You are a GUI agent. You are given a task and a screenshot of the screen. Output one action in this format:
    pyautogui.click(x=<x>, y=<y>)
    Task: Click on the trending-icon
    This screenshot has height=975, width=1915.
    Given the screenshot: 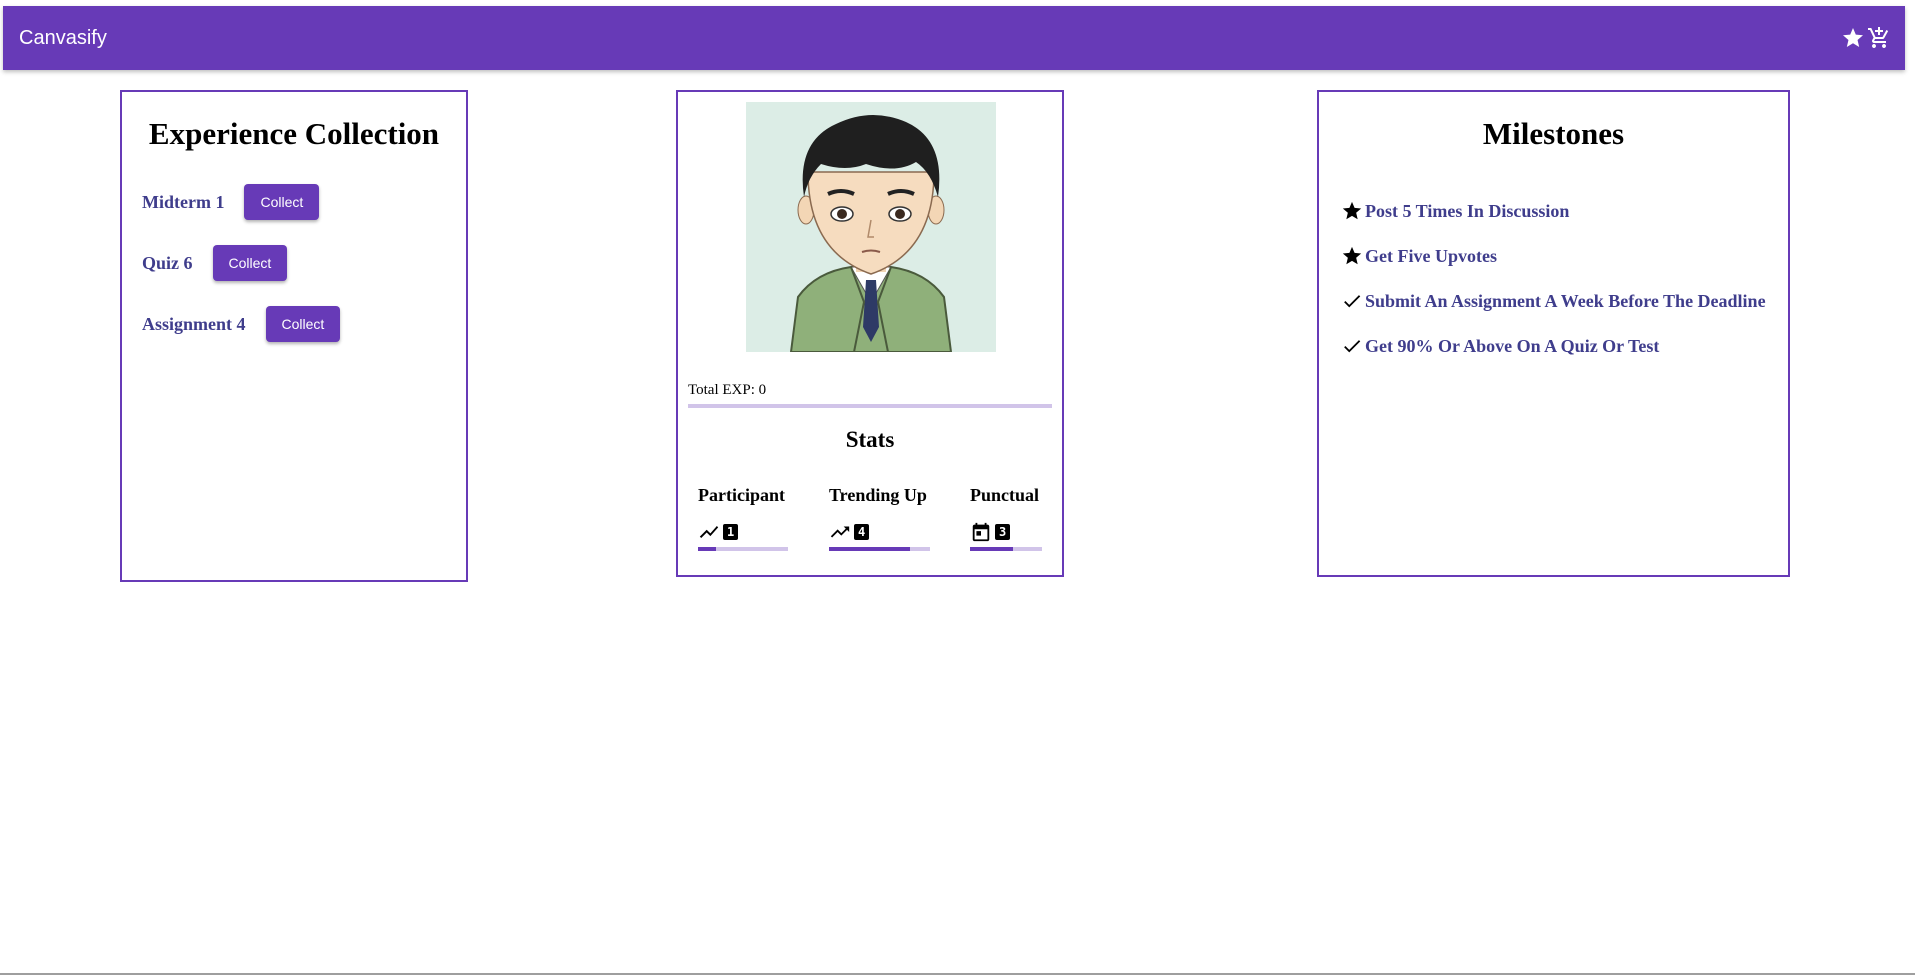 What is the action you would take?
    pyautogui.click(x=709, y=532)
    